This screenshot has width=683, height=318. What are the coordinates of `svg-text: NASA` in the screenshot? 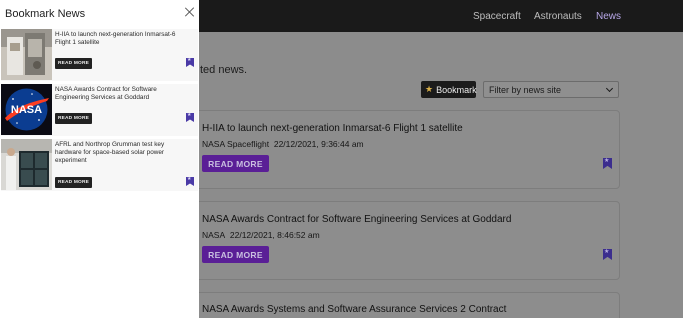 It's located at (26, 110).